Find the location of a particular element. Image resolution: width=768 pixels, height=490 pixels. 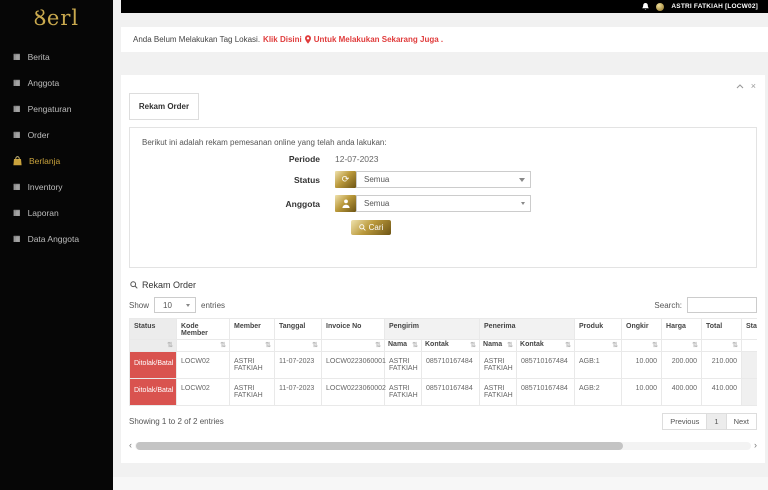

cell-invoice: LOCW0223060001 is located at coordinates (353, 365).